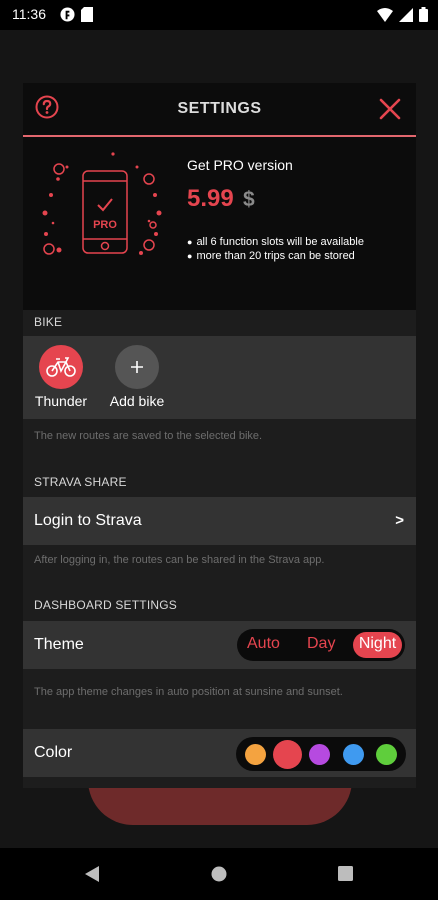 Image resolution: width=438 pixels, height=900 pixels. I want to click on theme-row: Theme Auto Day Night, so click(219, 645).